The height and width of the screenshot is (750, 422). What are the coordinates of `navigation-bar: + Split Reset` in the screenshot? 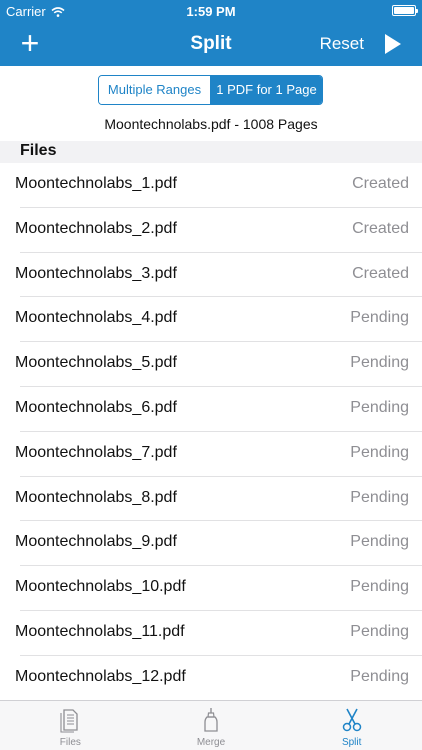 It's located at (211, 44).